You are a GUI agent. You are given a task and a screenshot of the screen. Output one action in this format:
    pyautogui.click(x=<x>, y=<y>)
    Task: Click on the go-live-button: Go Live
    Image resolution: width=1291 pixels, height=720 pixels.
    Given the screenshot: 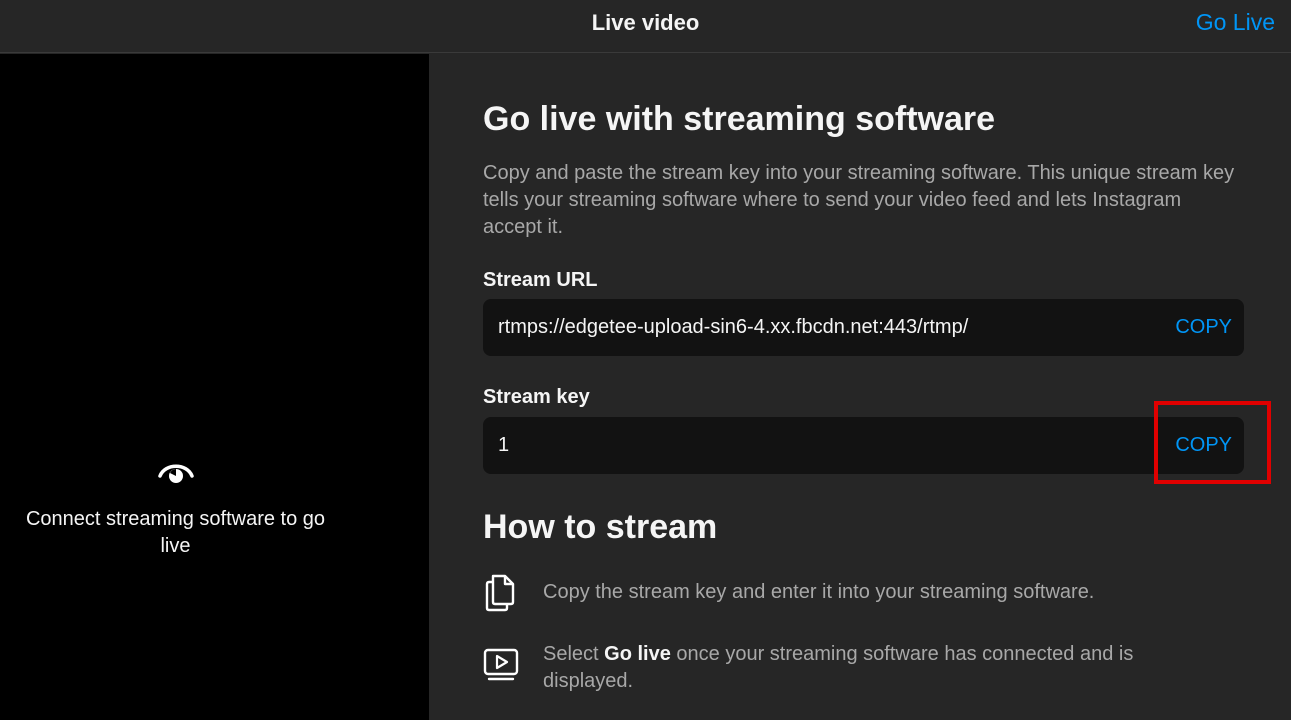 What is the action you would take?
    pyautogui.click(x=1235, y=22)
    